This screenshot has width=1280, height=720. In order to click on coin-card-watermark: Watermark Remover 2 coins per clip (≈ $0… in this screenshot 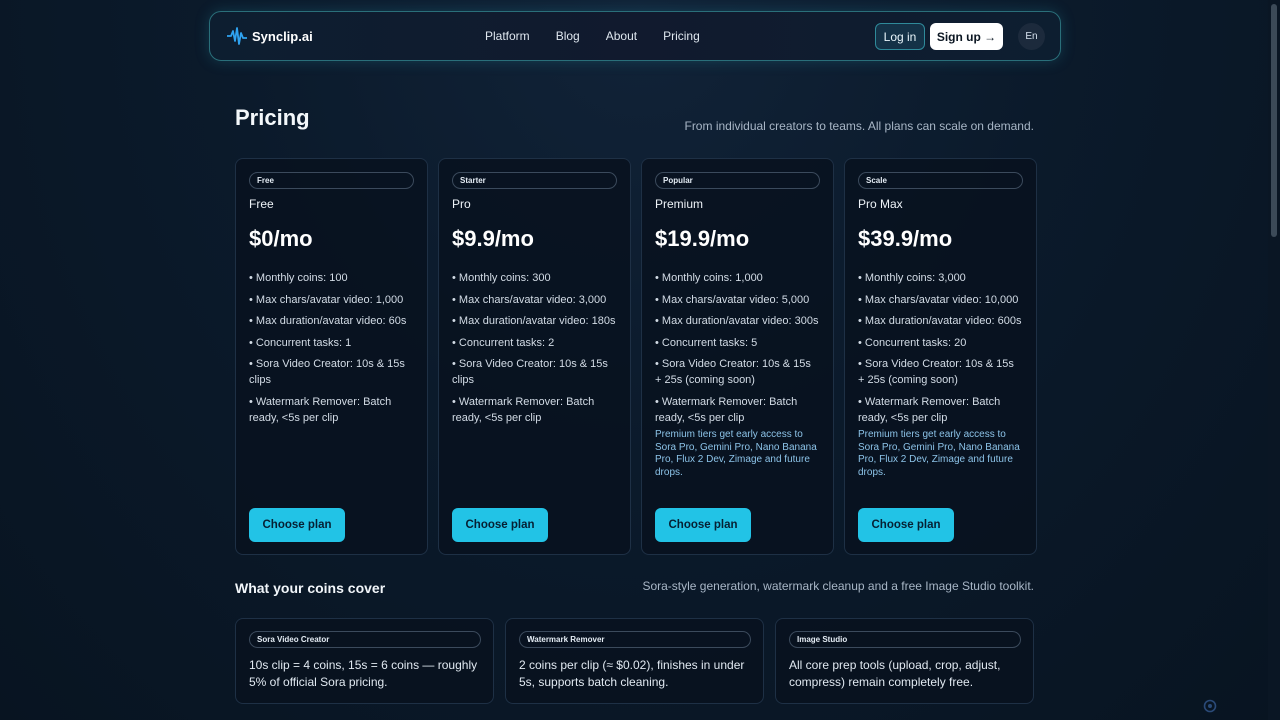, I will do `click(634, 661)`.